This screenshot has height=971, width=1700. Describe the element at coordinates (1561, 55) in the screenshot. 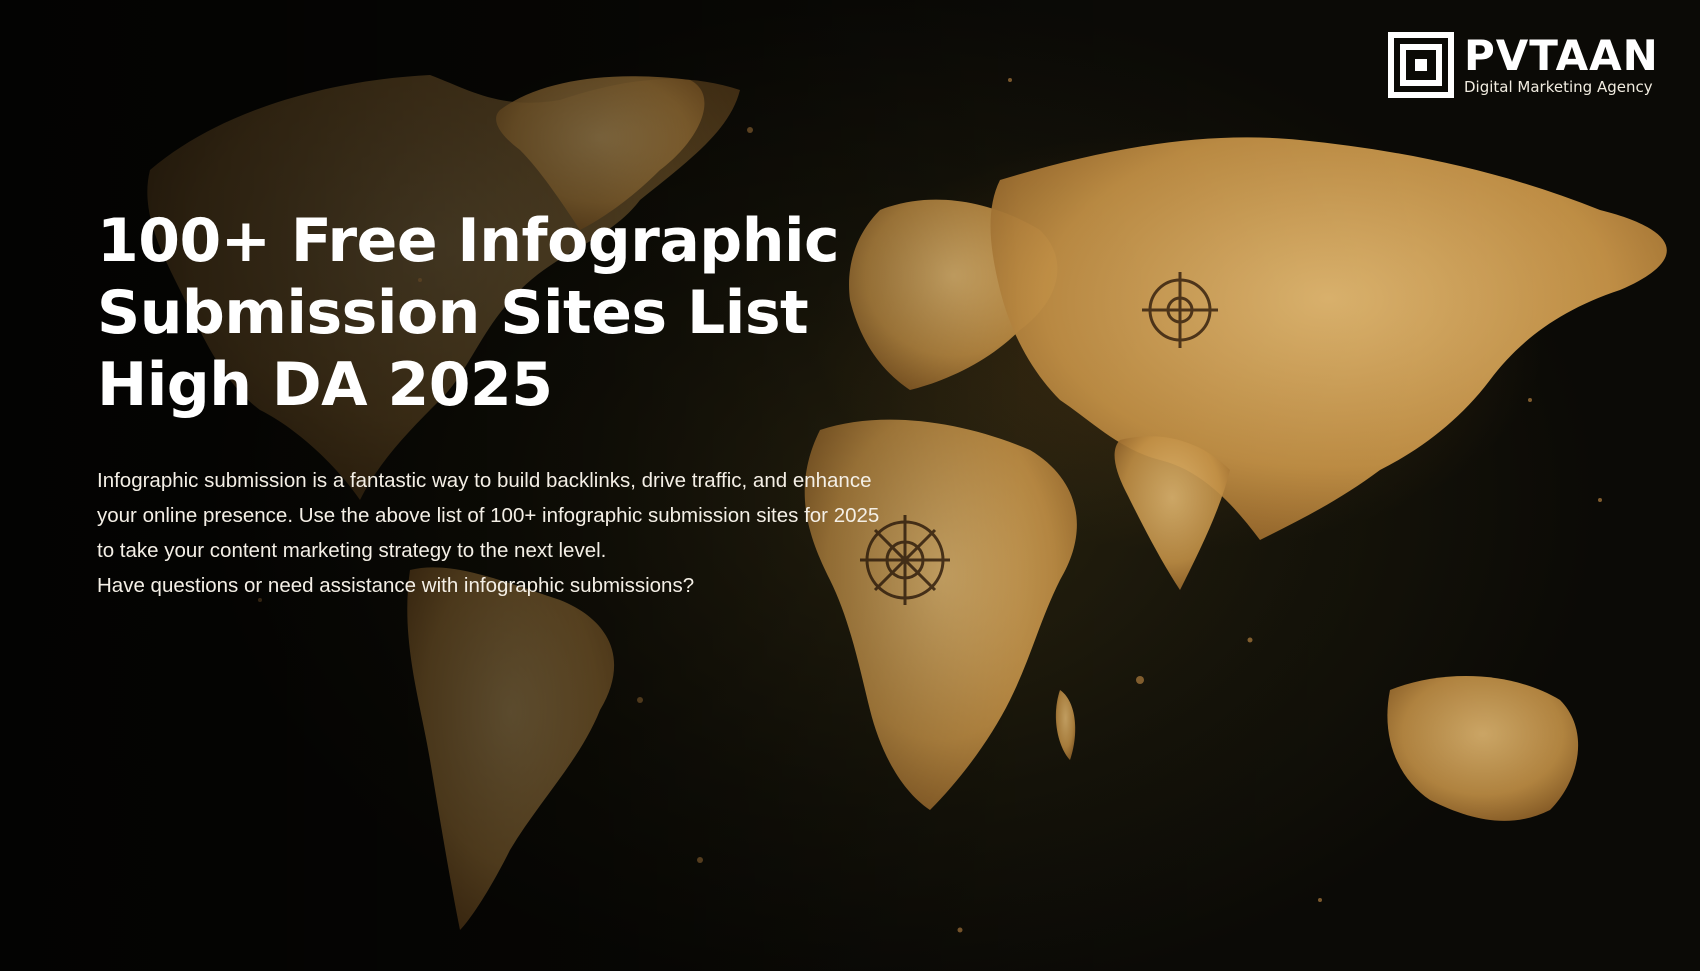

I see `brand-name: PVTAAN` at that location.